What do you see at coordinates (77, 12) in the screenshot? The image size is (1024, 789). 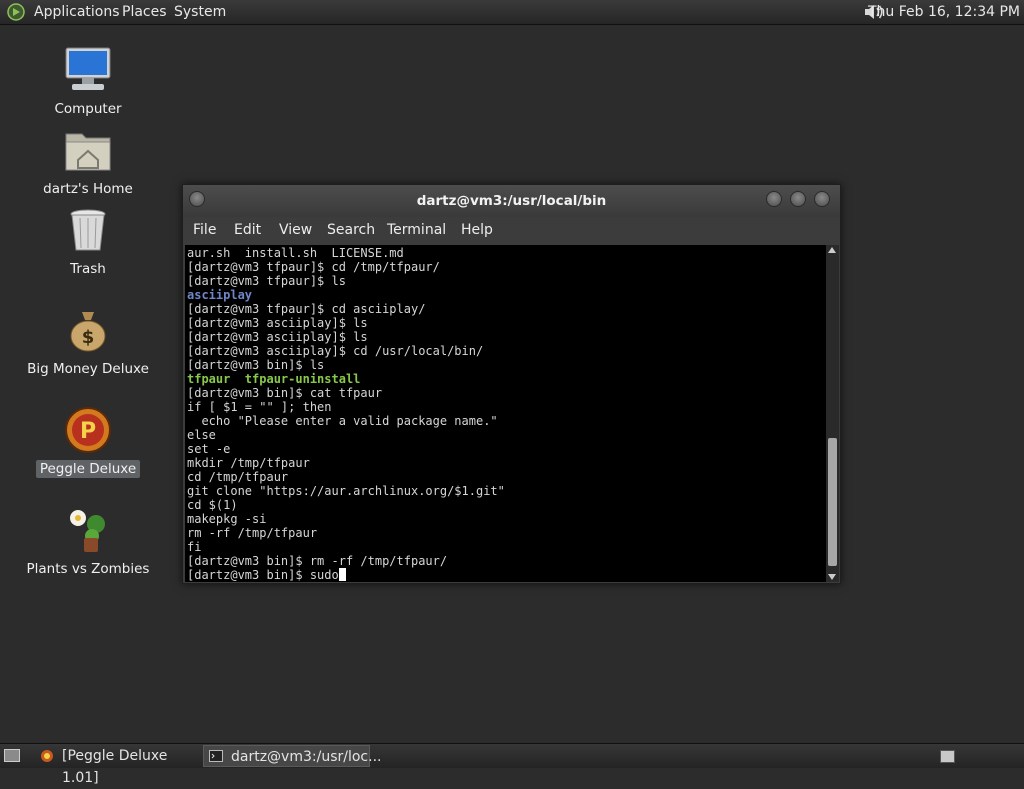 I see `applications-menu: Applications` at bounding box center [77, 12].